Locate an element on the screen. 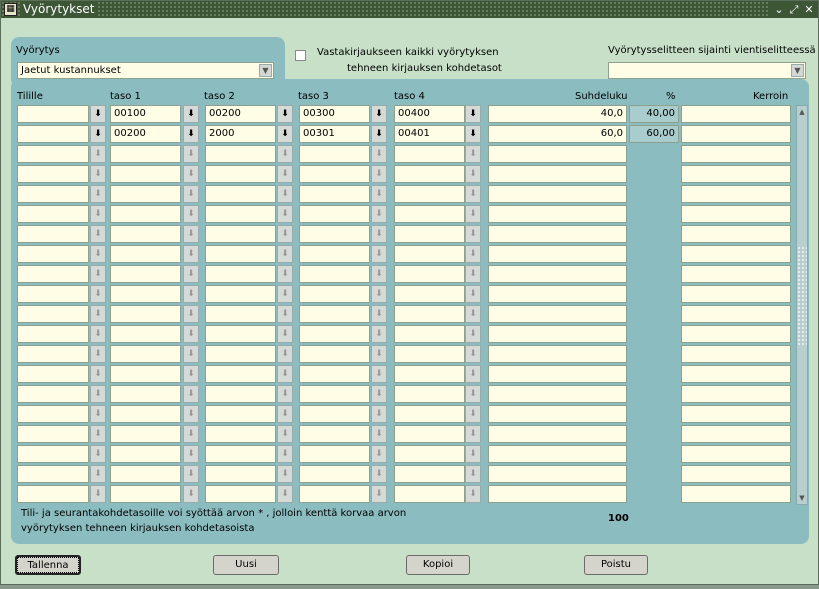  copy-button: Kopioi is located at coordinates (438, 565).